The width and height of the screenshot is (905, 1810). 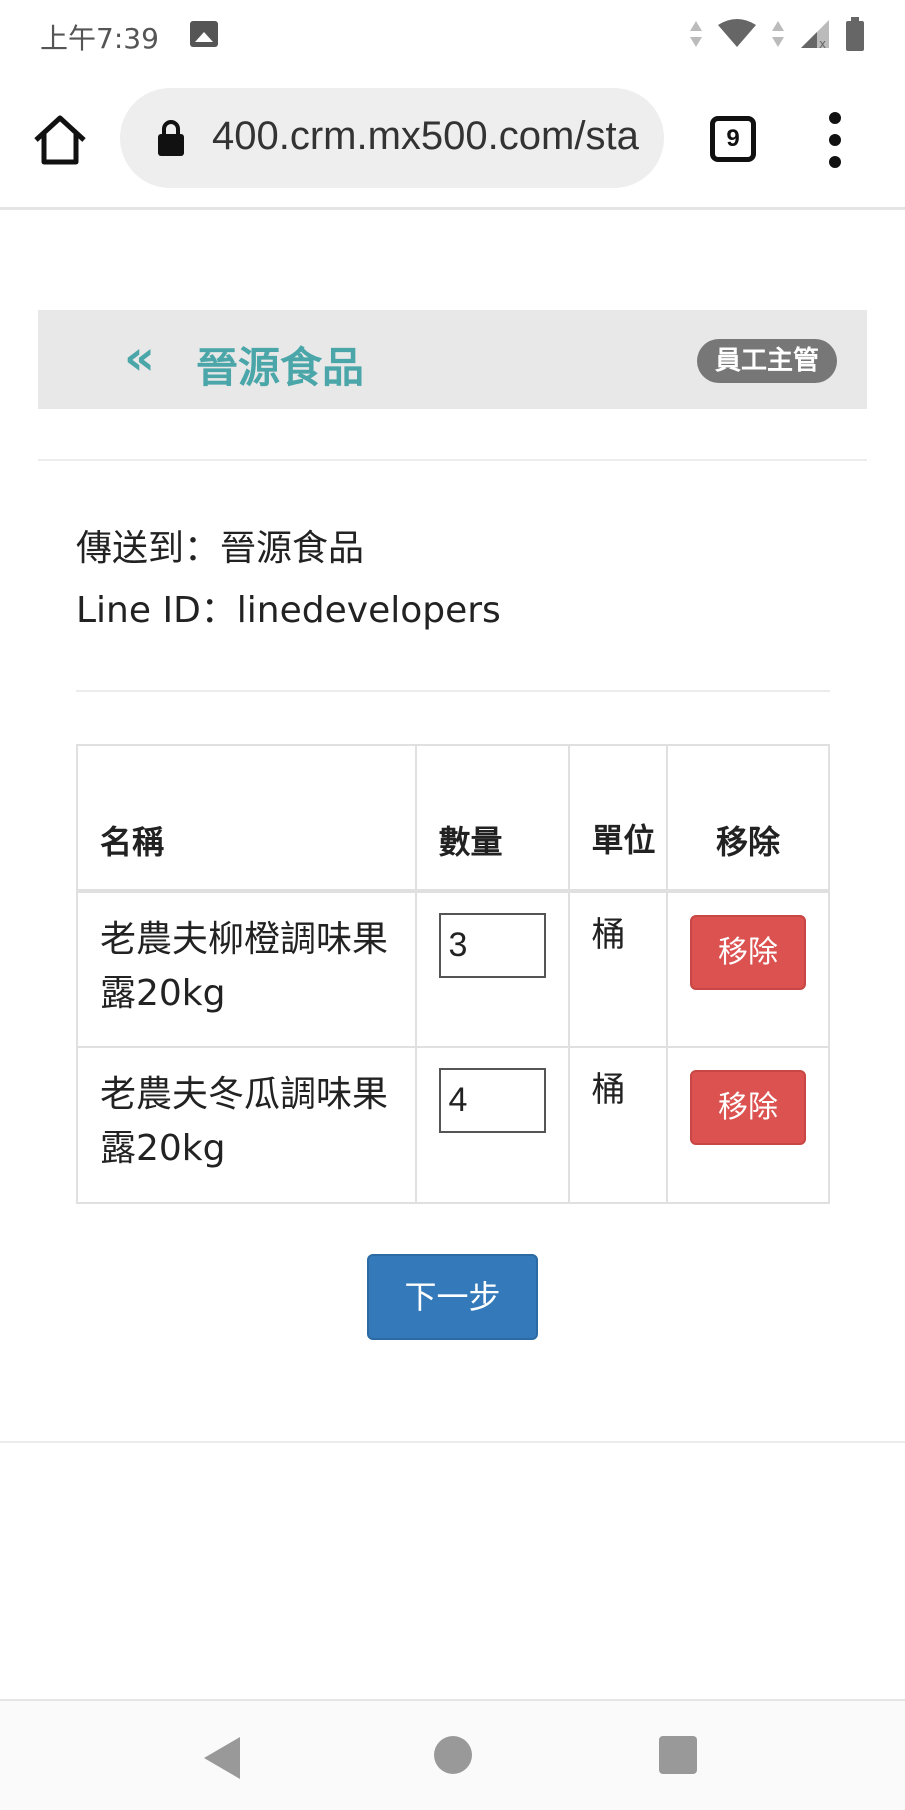 What do you see at coordinates (678, 1755) in the screenshot?
I see `nav-recents-icon` at bounding box center [678, 1755].